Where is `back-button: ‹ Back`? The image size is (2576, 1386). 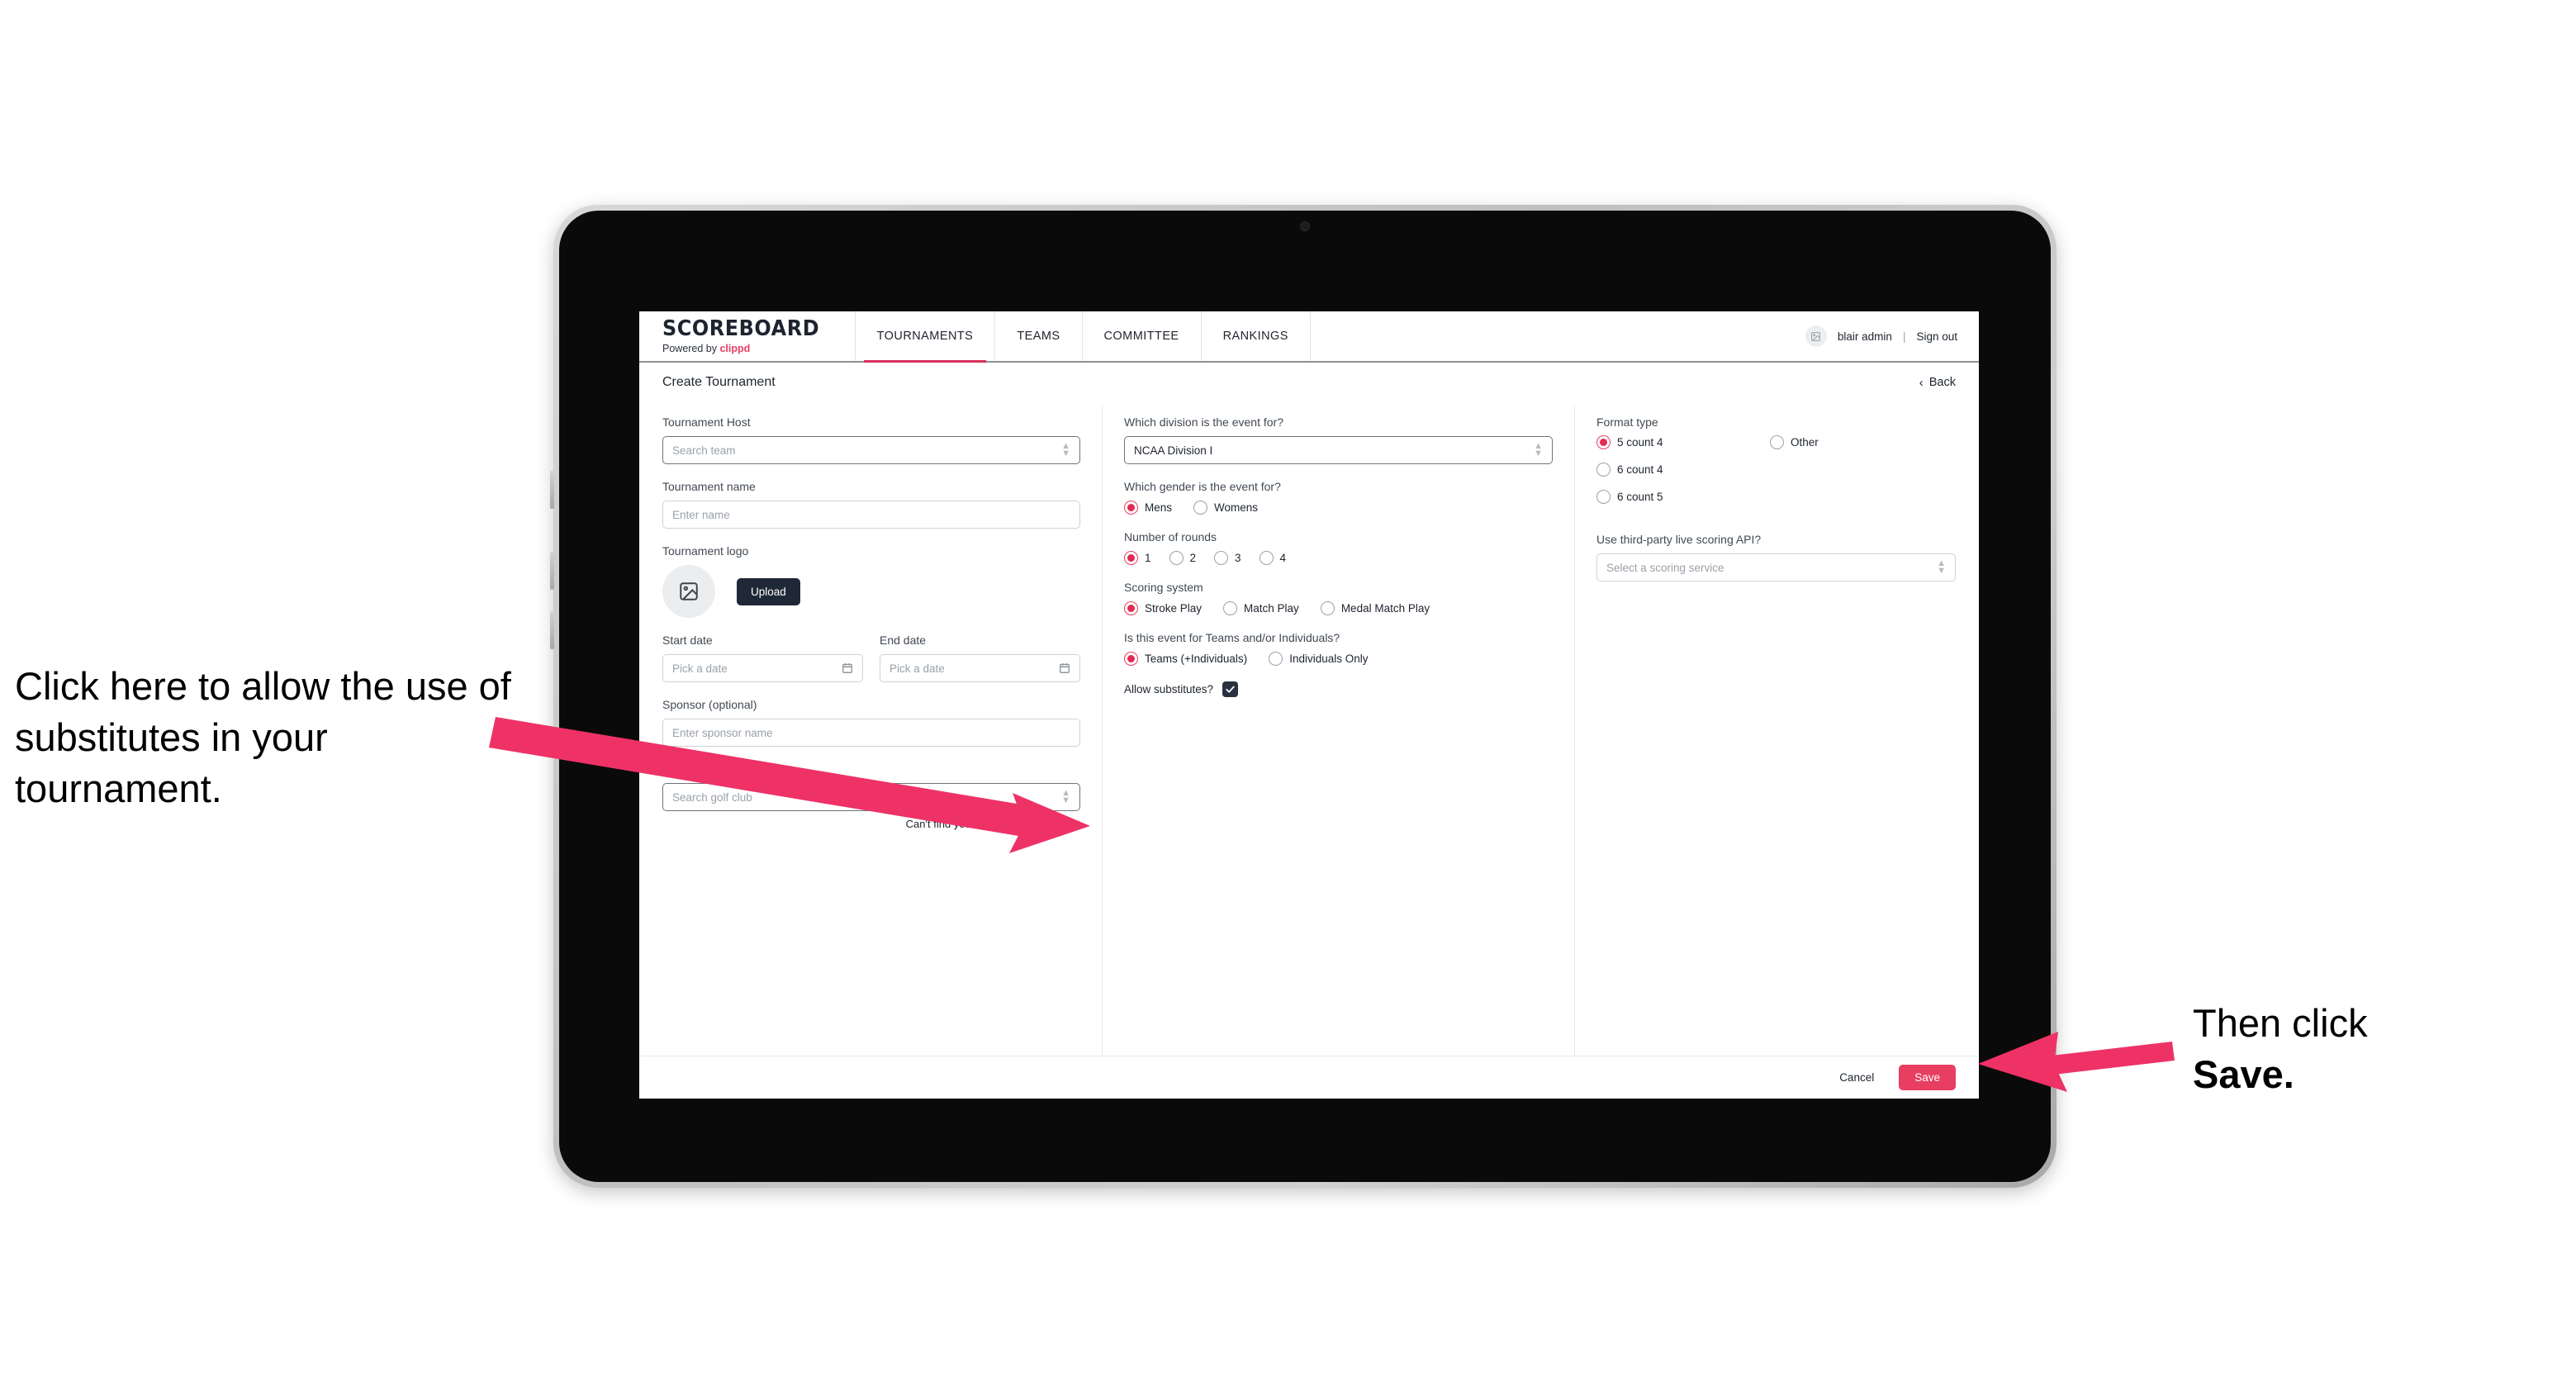
back-button: ‹ Back is located at coordinates (1937, 382).